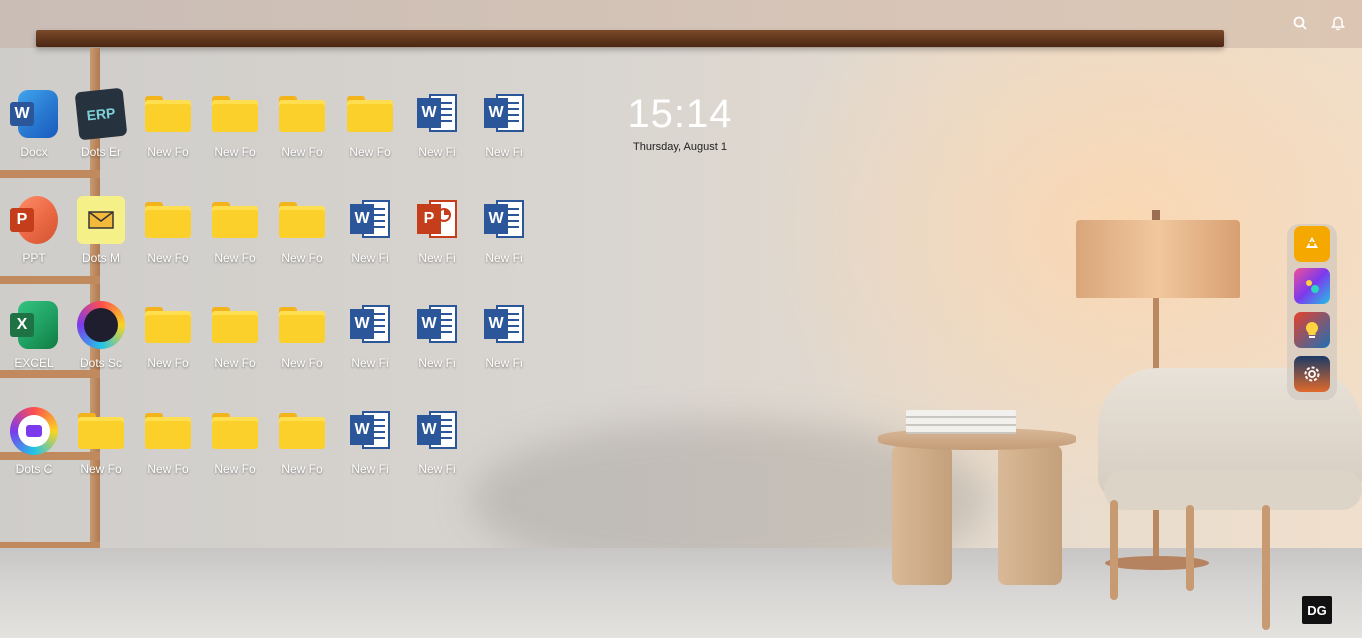 Image resolution: width=1362 pixels, height=638 pixels. What do you see at coordinates (1312, 286) in the screenshot?
I see `photo-gallery-icon` at bounding box center [1312, 286].